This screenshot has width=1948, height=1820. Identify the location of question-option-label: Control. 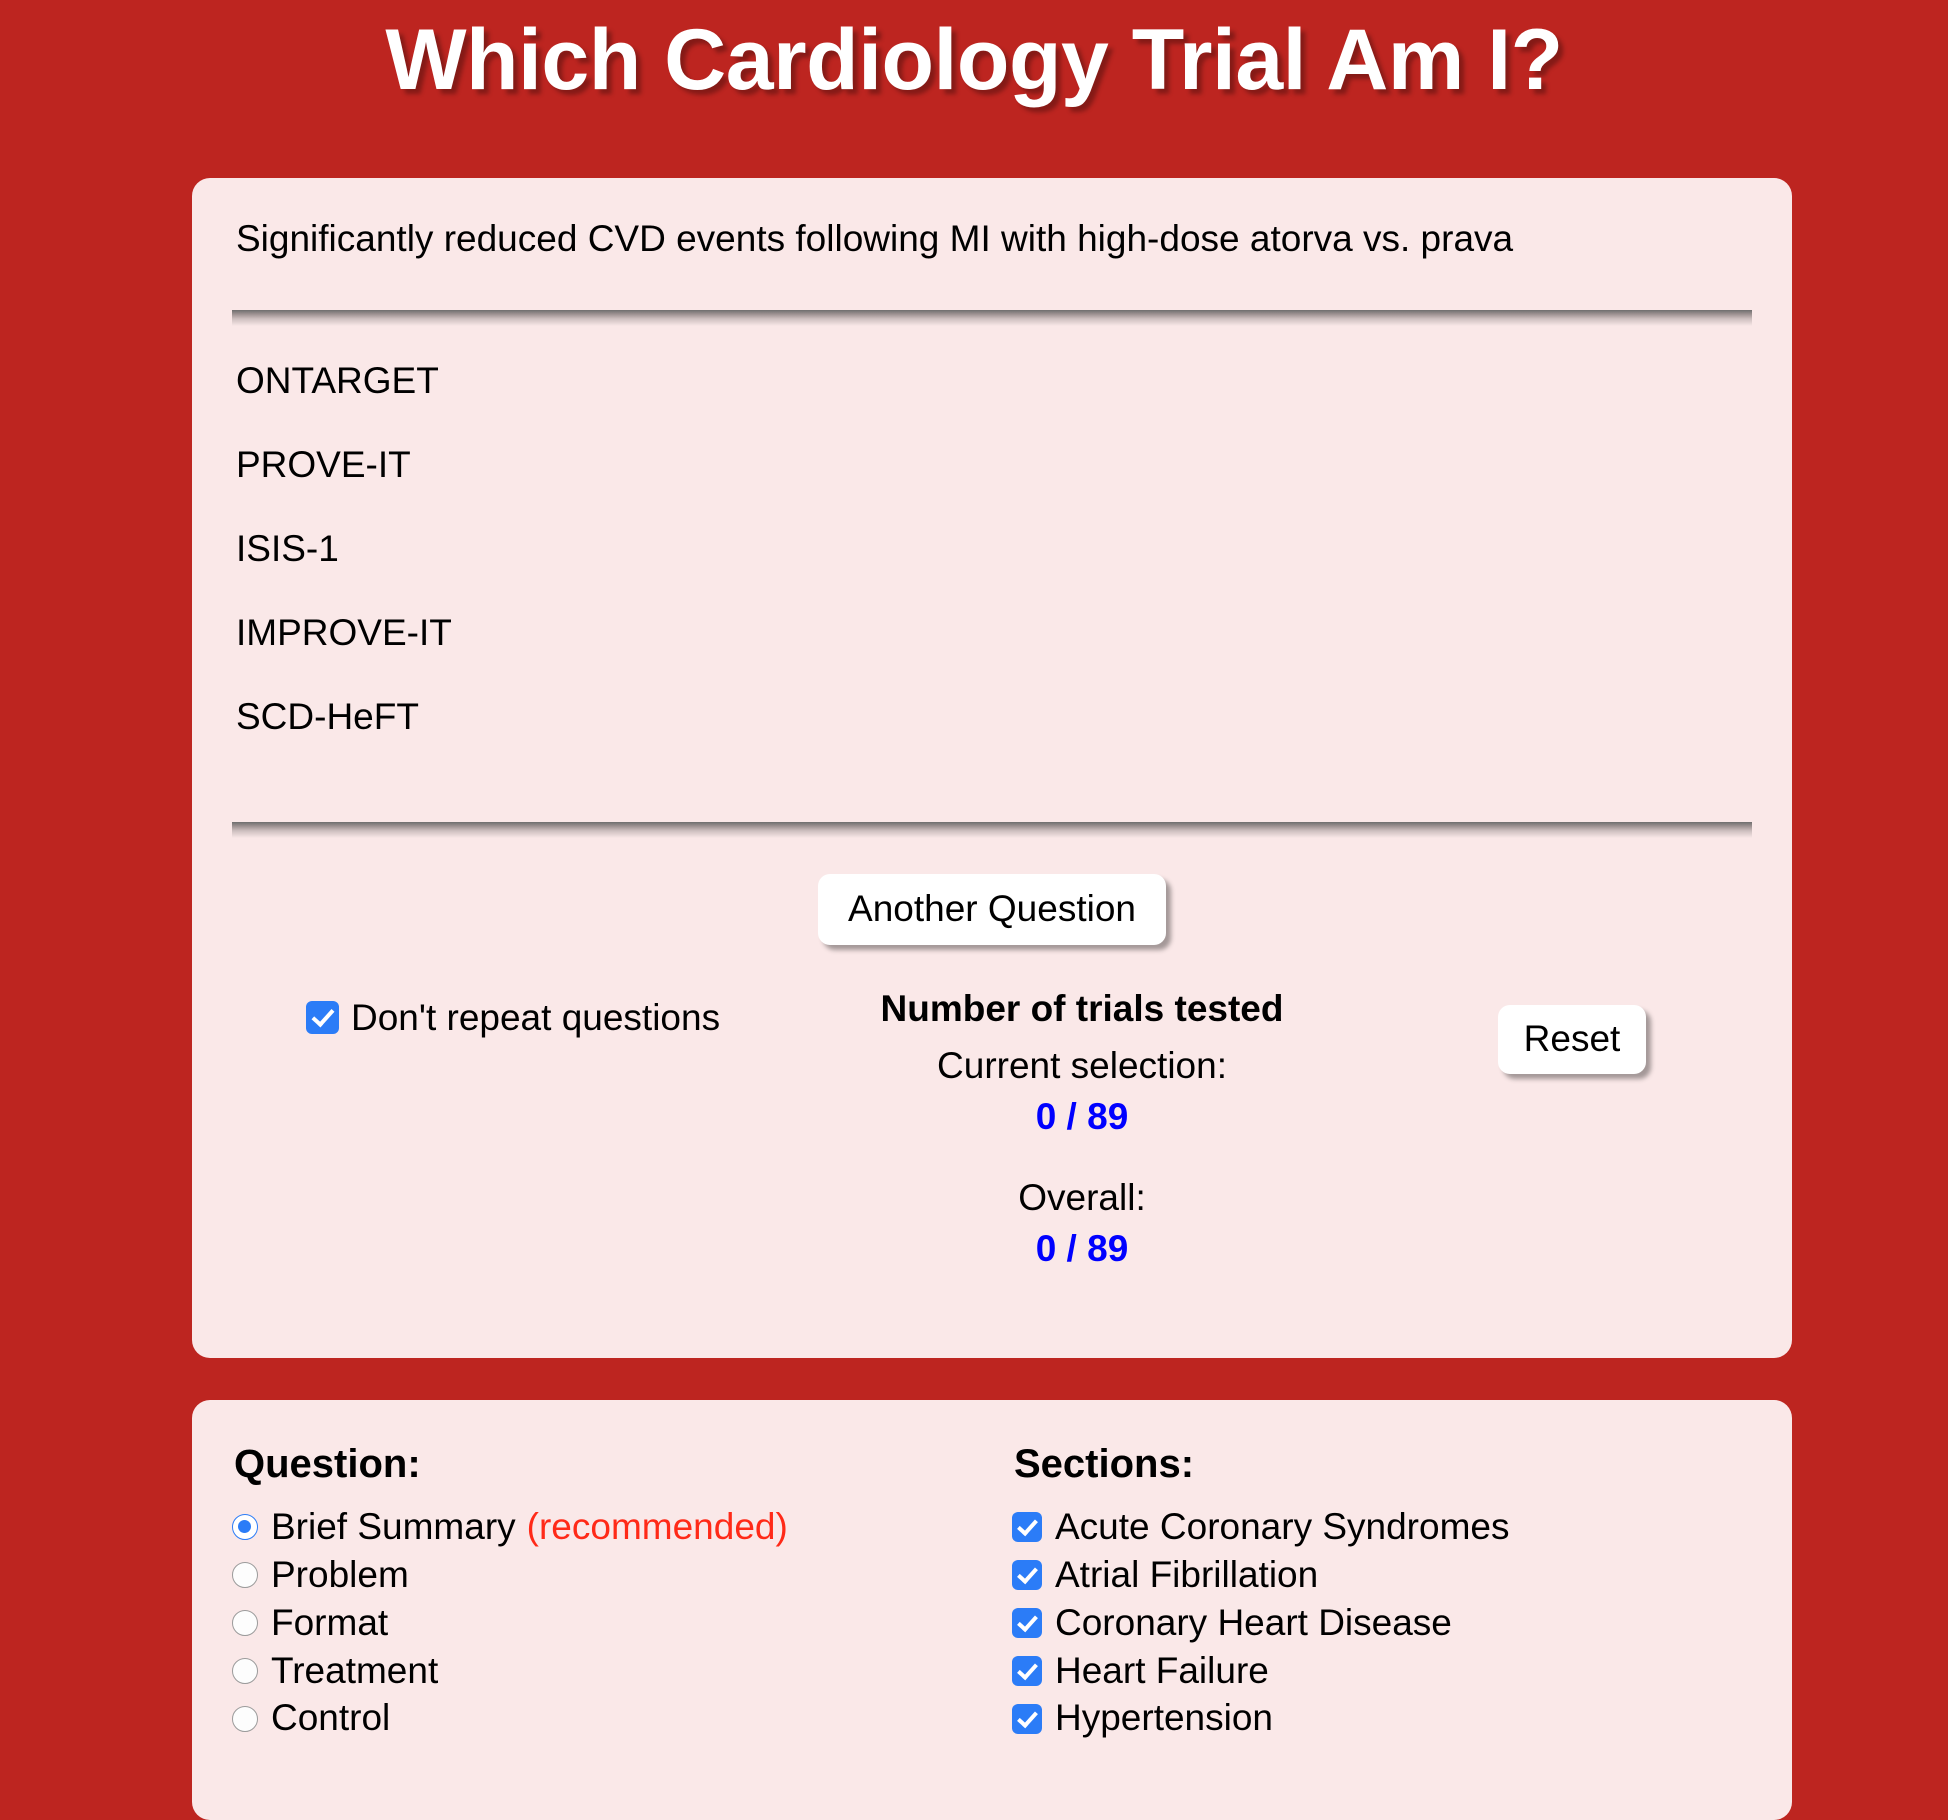
(331, 1718).